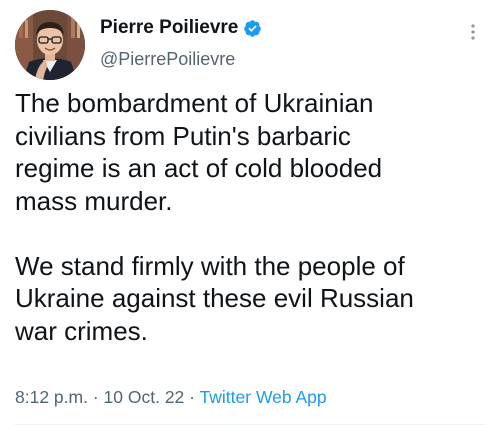  I want to click on author-name-row: Pierre Poilievre, so click(181, 28).